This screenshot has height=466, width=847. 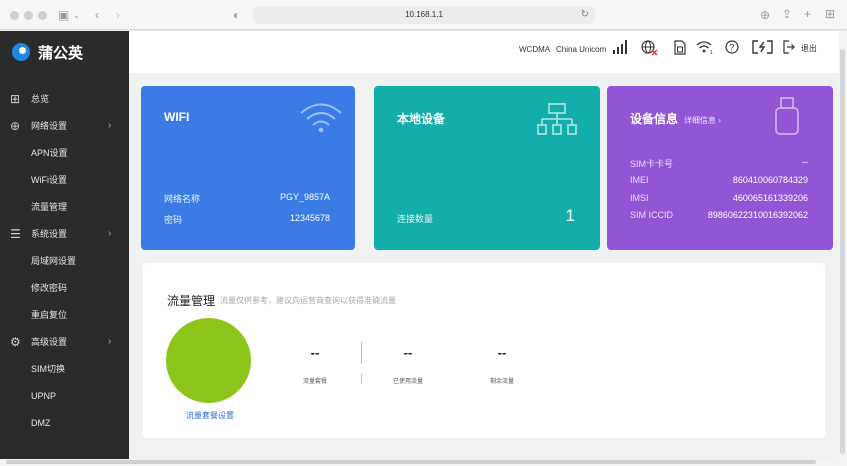 What do you see at coordinates (411, 462) in the screenshot?
I see `horizontal-scrollbar-thumb` at bounding box center [411, 462].